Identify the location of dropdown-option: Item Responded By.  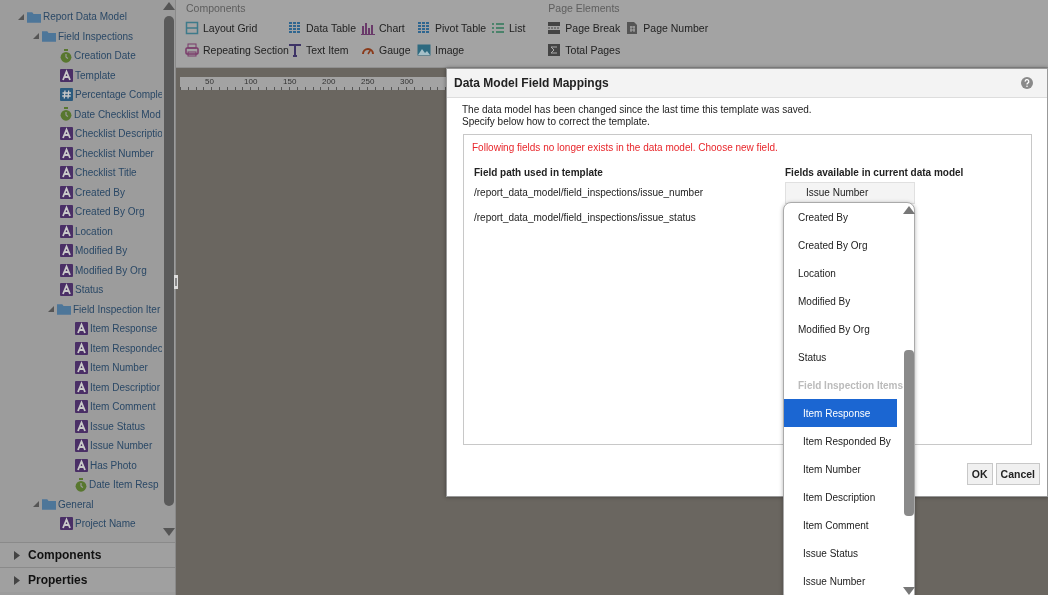
(840, 441).